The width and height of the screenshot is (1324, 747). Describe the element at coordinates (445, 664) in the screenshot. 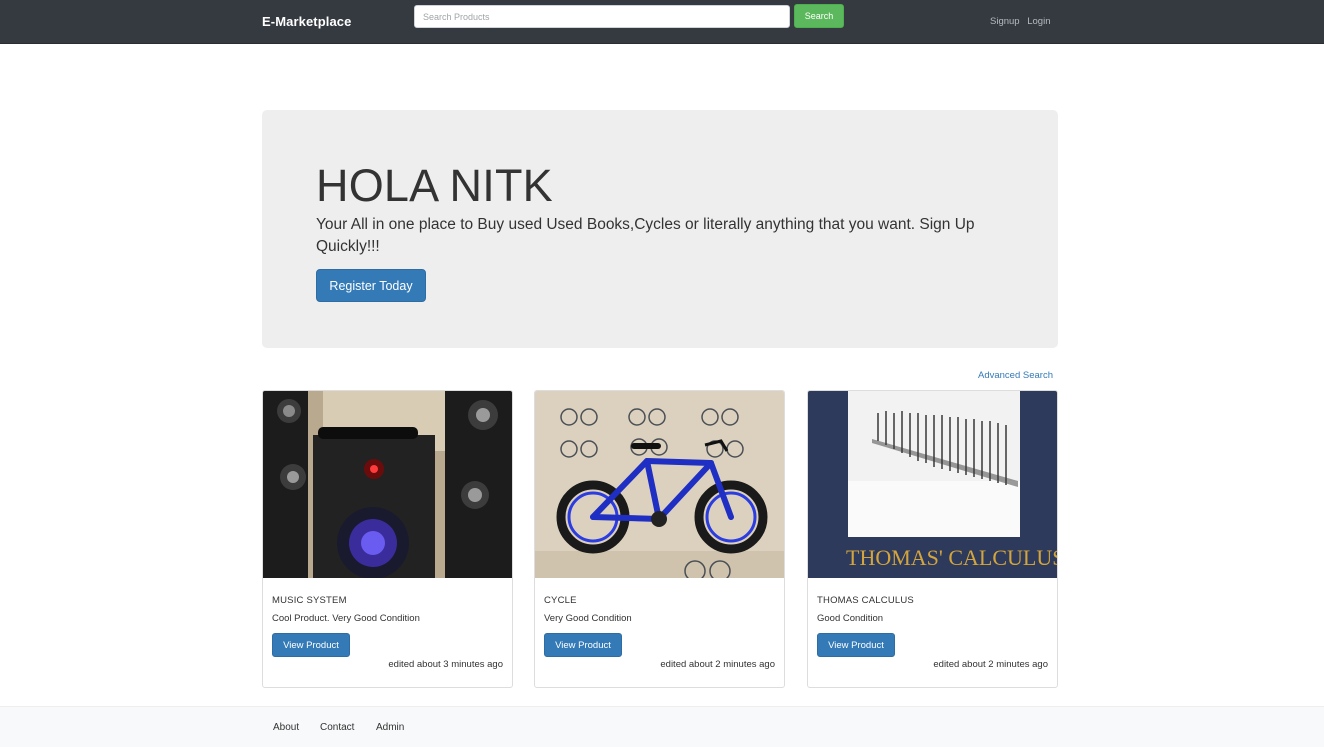

I see `edited-timestamp: edited about 3 minutes ago` at that location.